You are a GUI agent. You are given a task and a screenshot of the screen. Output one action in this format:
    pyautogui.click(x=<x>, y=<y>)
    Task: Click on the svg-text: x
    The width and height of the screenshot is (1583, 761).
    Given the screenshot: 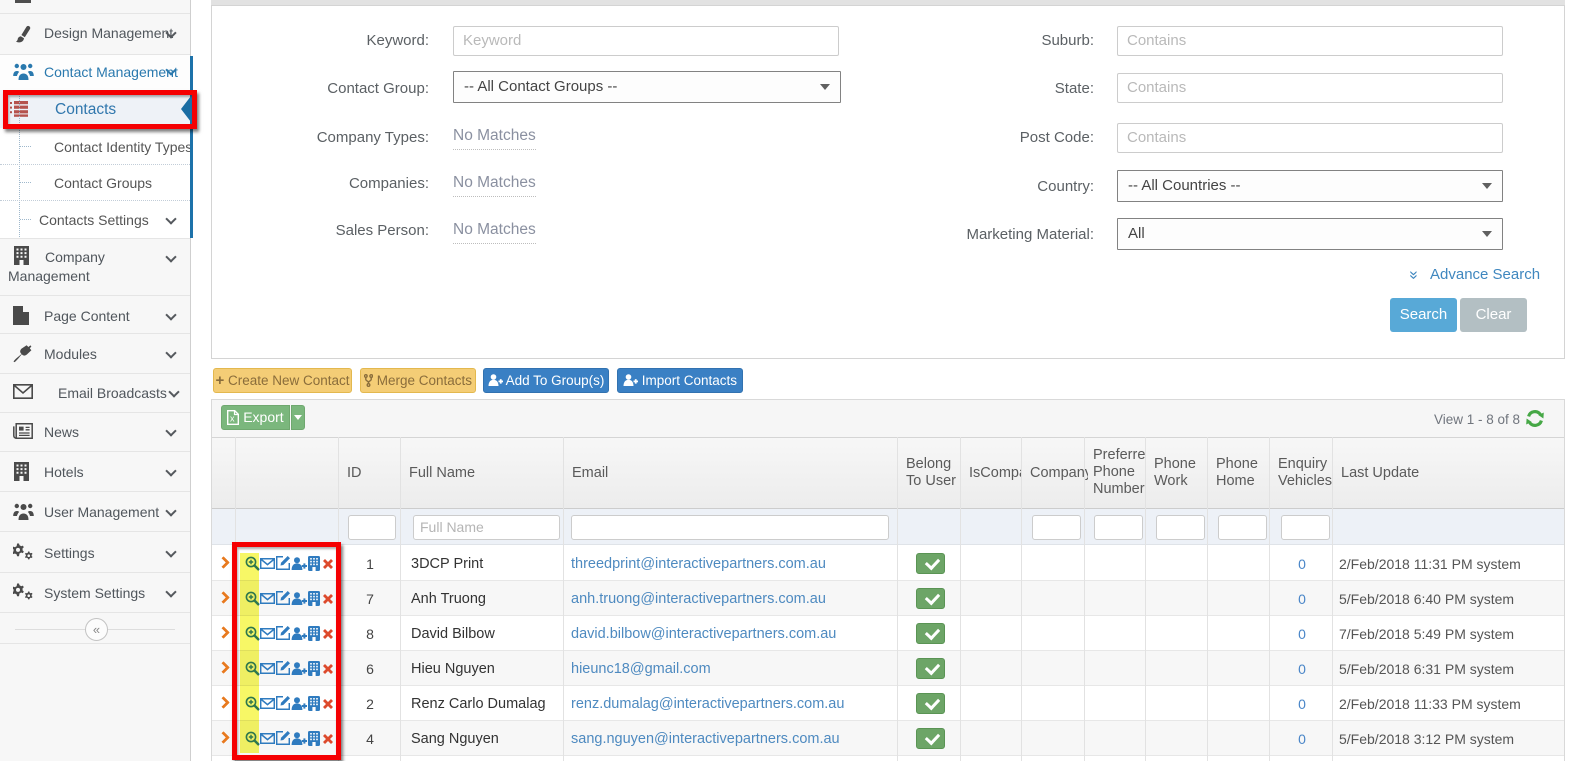 What is the action you would take?
    pyautogui.click(x=232, y=419)
    